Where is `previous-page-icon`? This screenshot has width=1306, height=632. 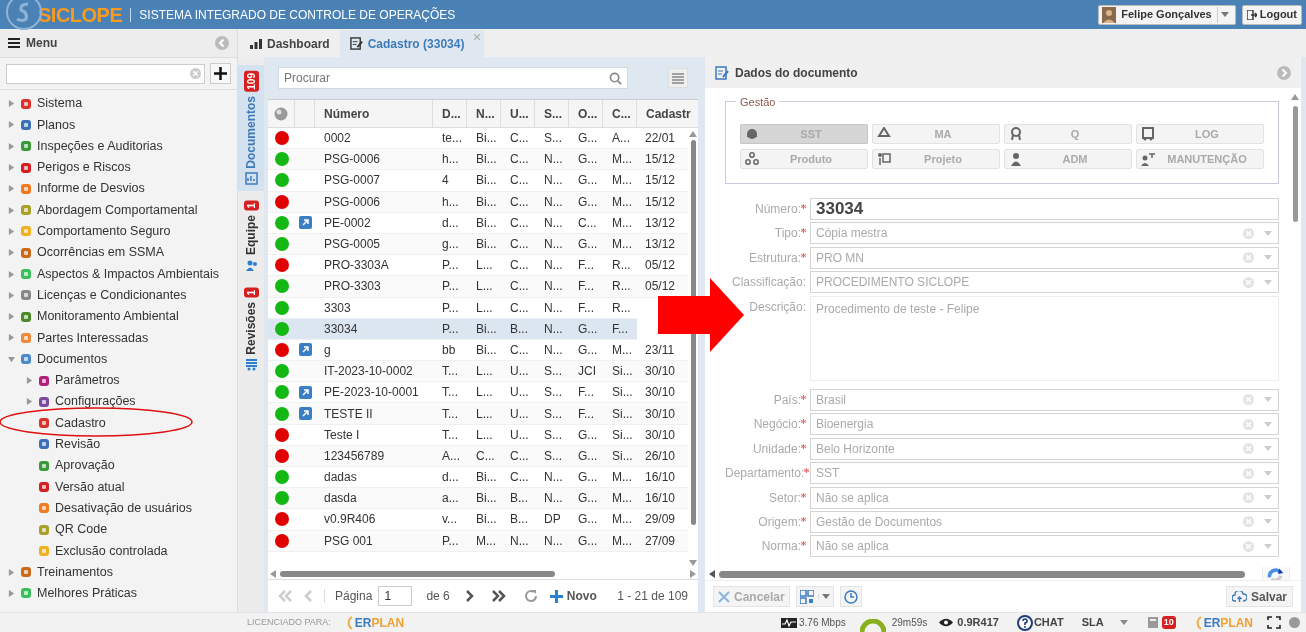
previous-page-icon is located at coordinates (308, 596).